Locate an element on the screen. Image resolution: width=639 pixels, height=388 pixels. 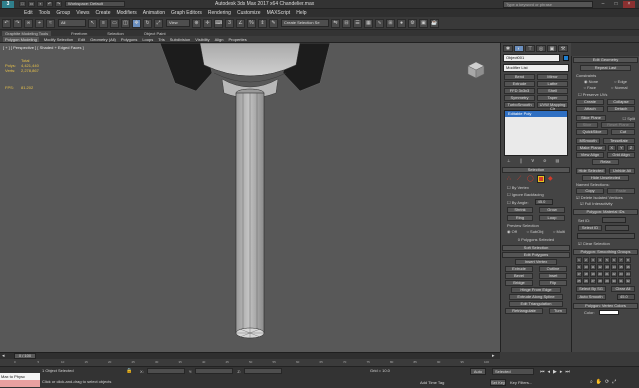
auto-key-button: Auto is located at coordinates (478, 371).